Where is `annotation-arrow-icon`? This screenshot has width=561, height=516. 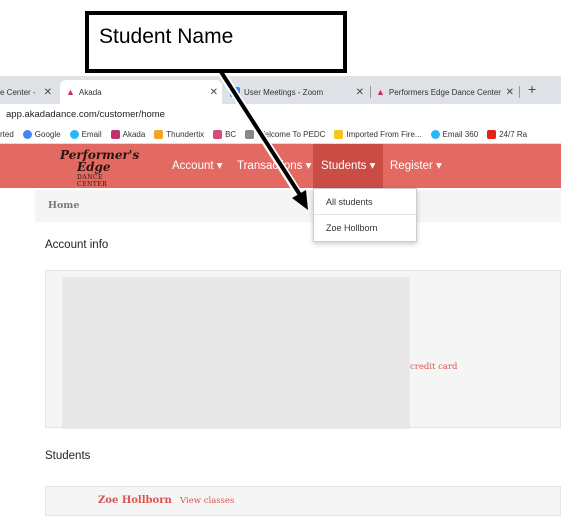
annotation-arrow-icon is located at coordinates (260, 135).